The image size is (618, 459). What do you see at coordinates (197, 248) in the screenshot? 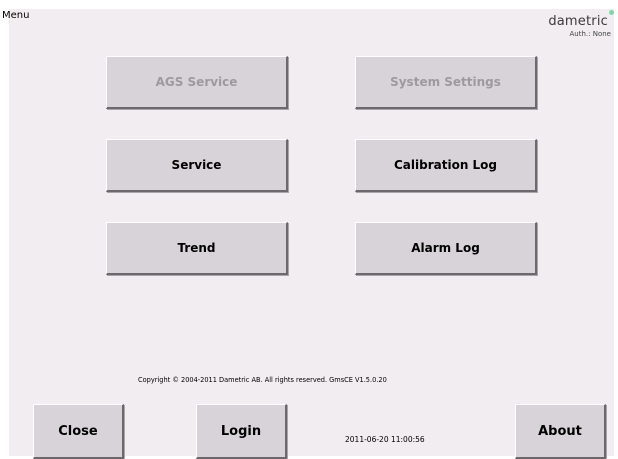
I see `trend-button: Trend` at bounding box center [197, 248].